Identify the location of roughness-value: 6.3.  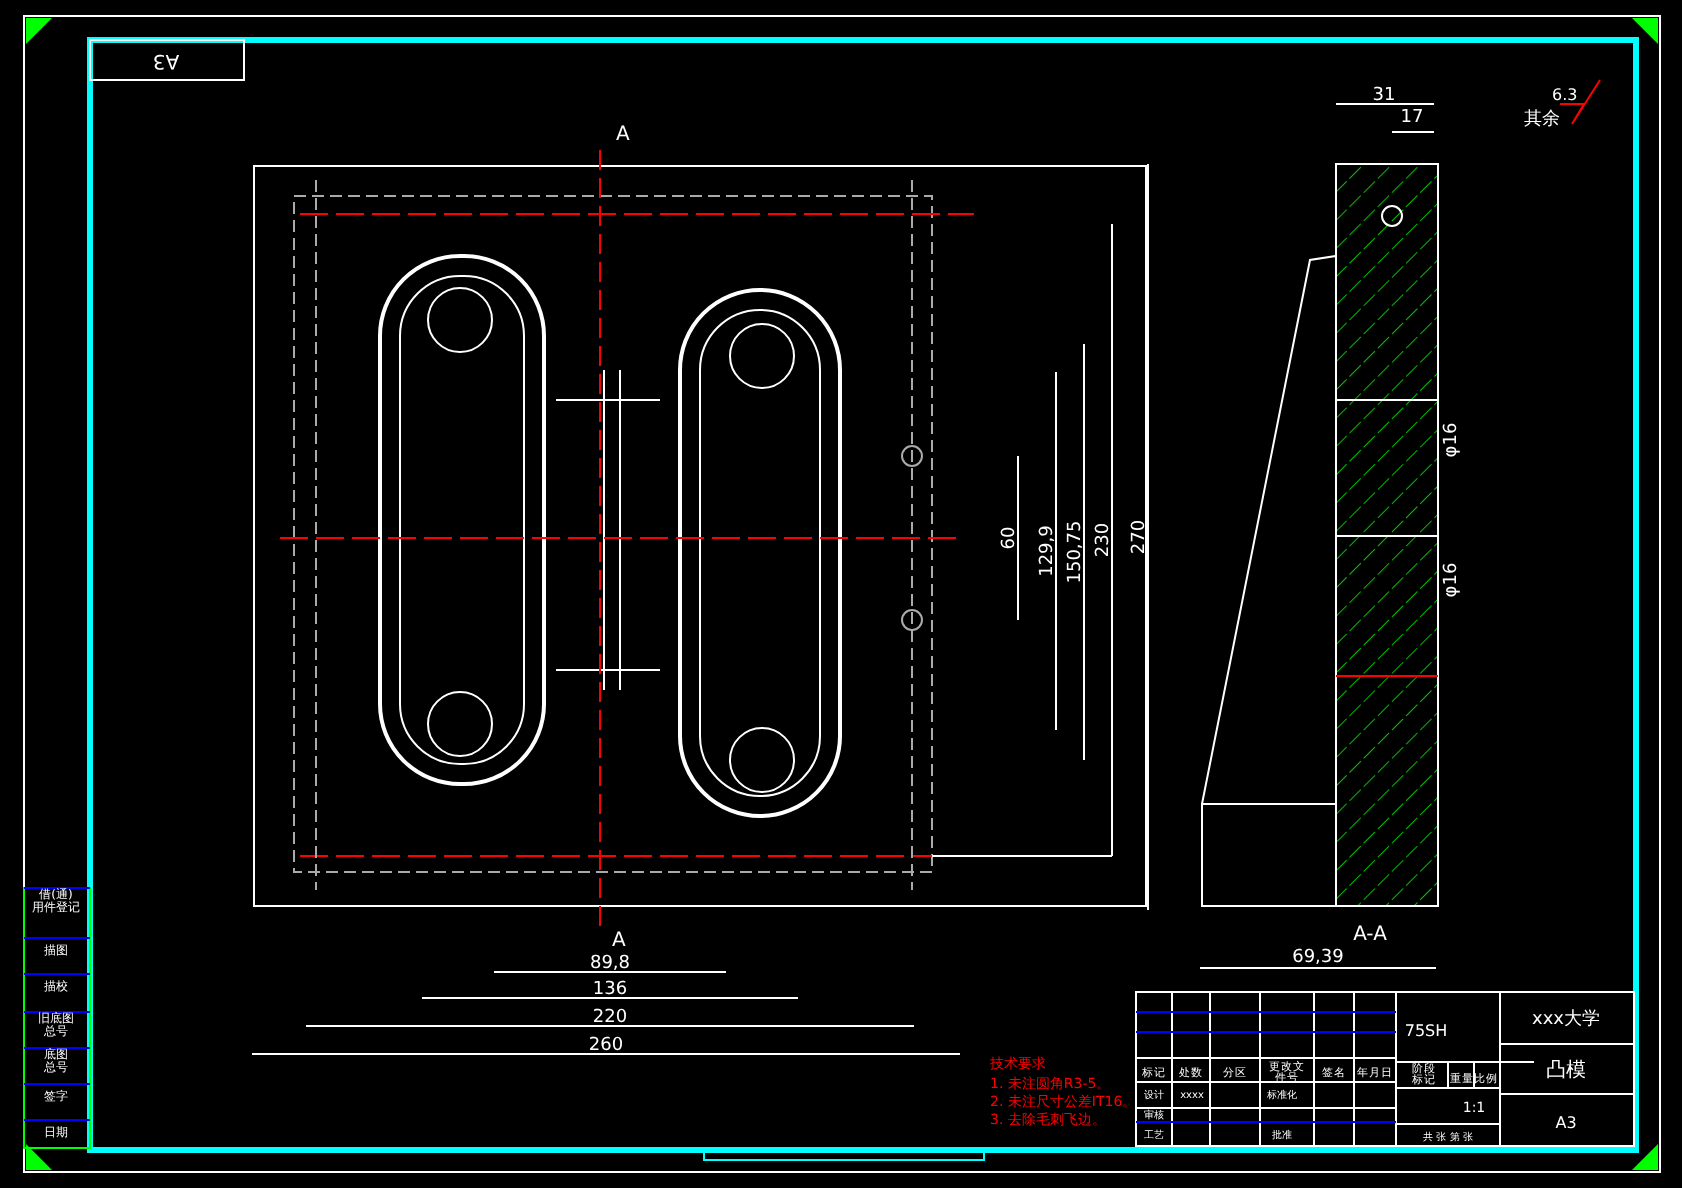
(1565, 95).